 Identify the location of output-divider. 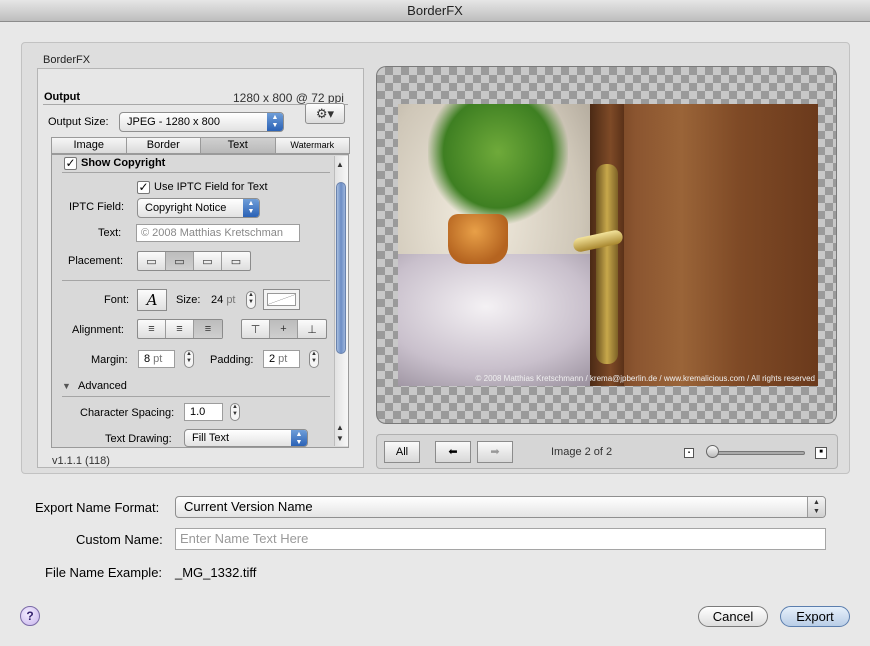
(195, 104).